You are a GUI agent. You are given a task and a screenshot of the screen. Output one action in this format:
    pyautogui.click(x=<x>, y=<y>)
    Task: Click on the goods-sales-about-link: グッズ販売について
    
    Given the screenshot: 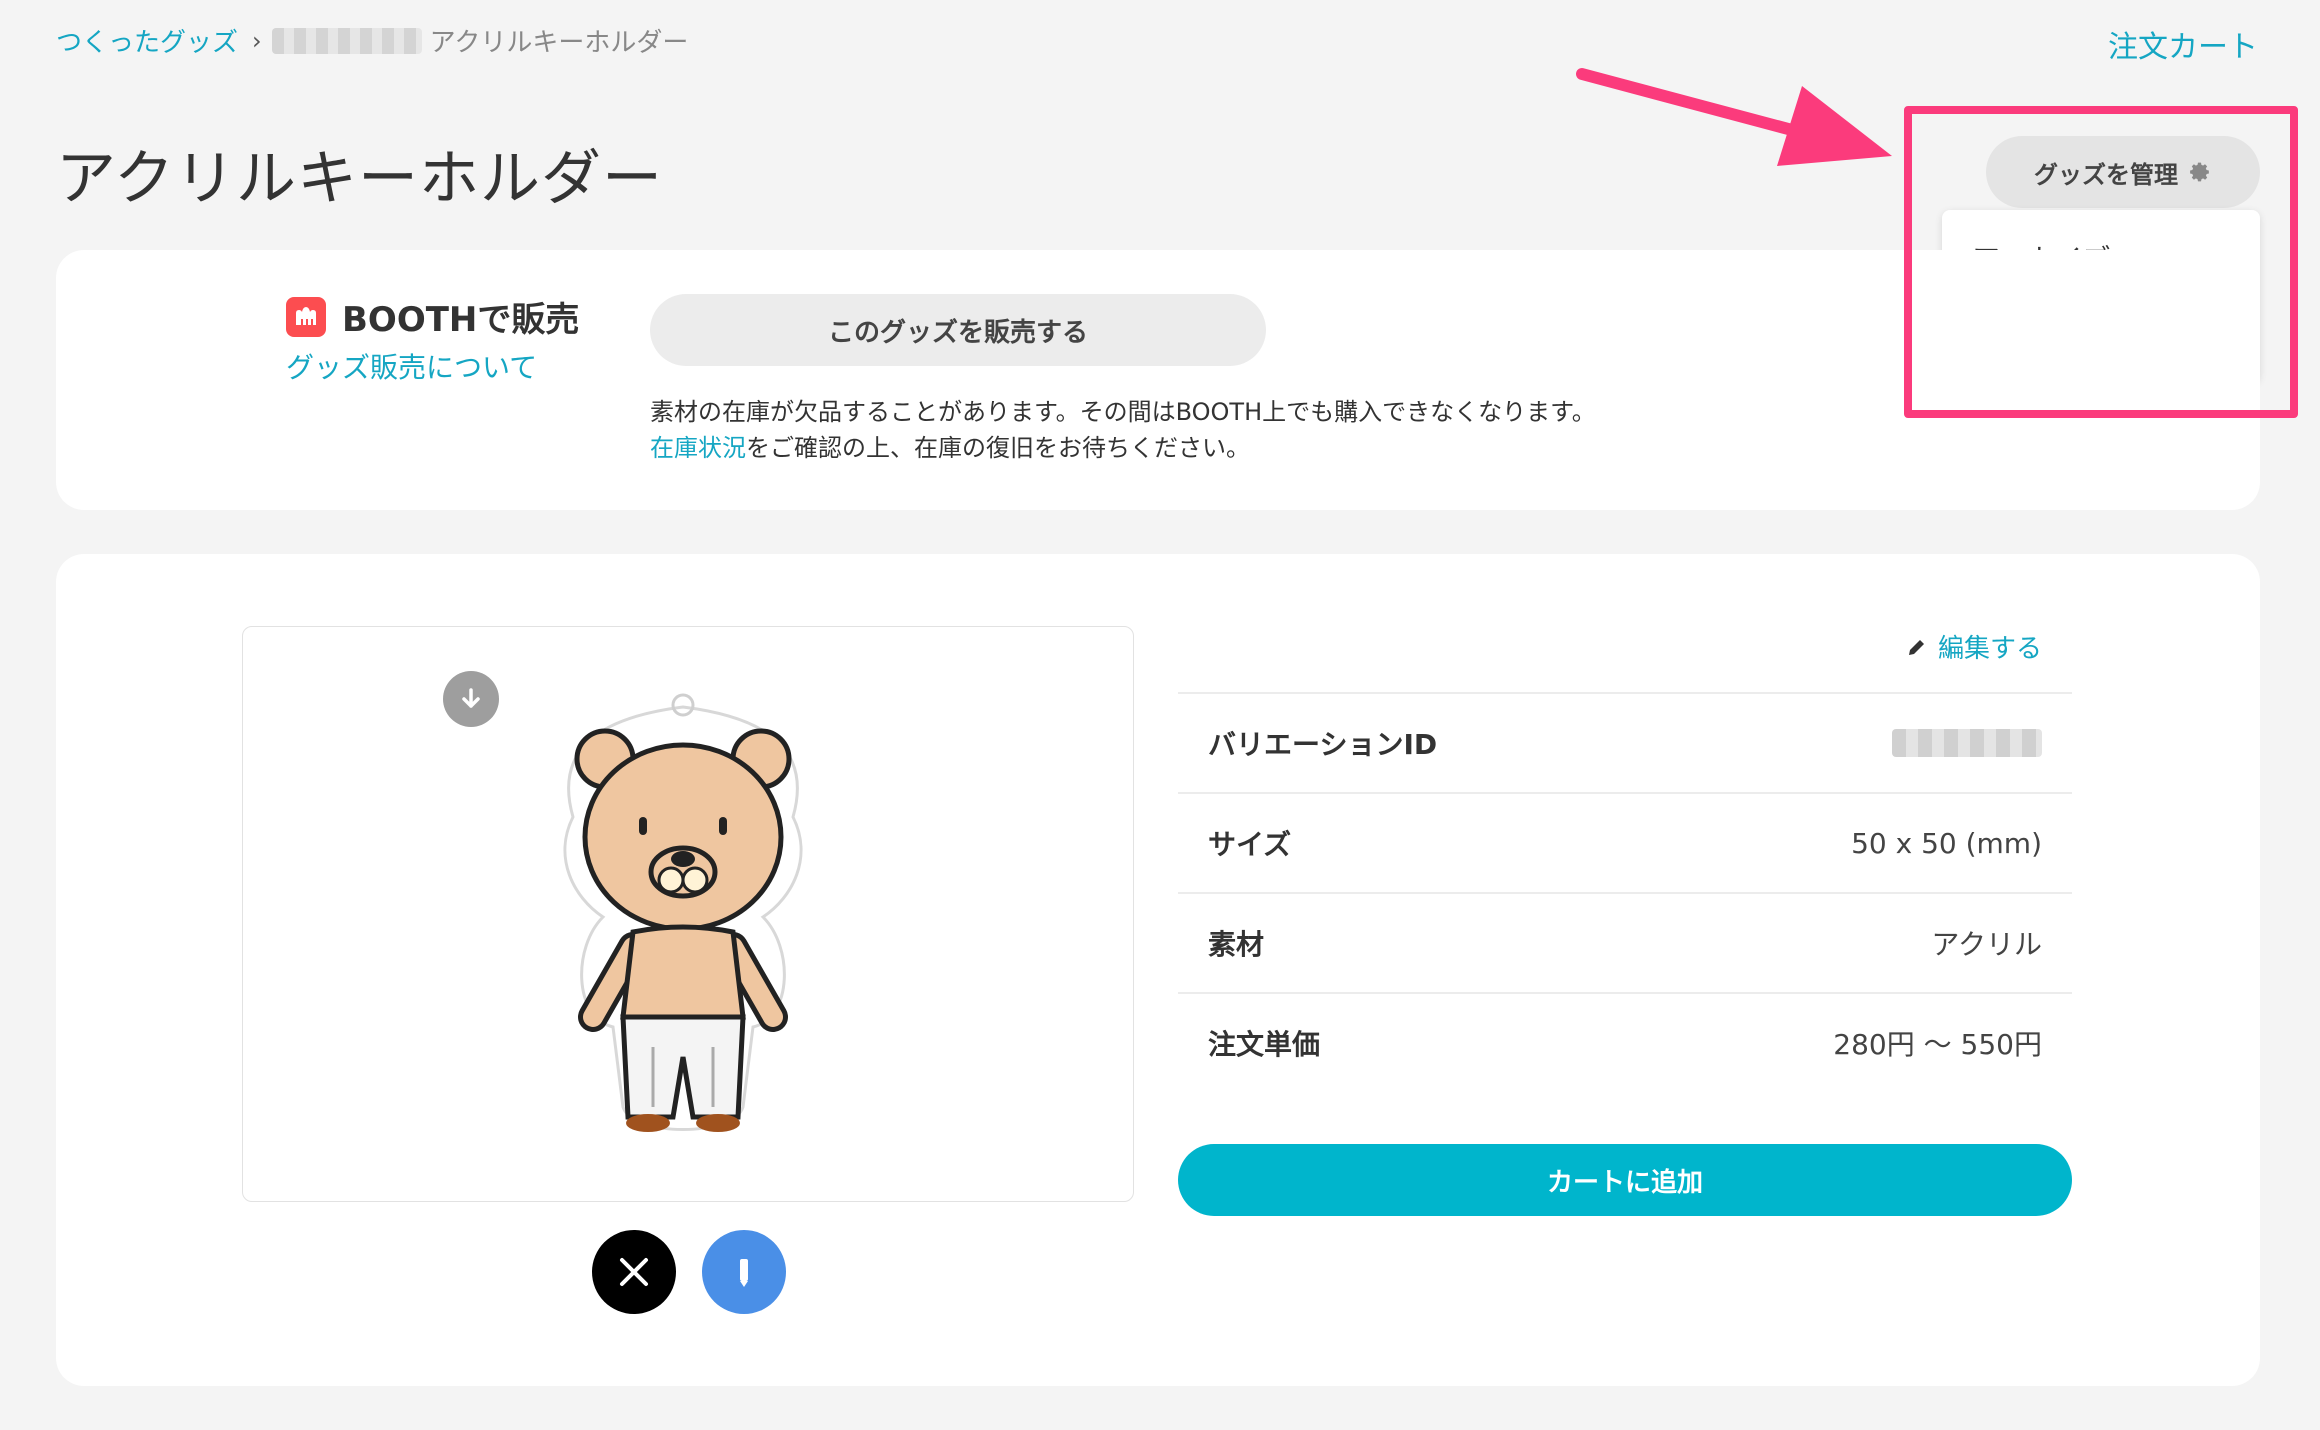 What is the action you would take?
    pyautogui.click(x=411, y=366)
    